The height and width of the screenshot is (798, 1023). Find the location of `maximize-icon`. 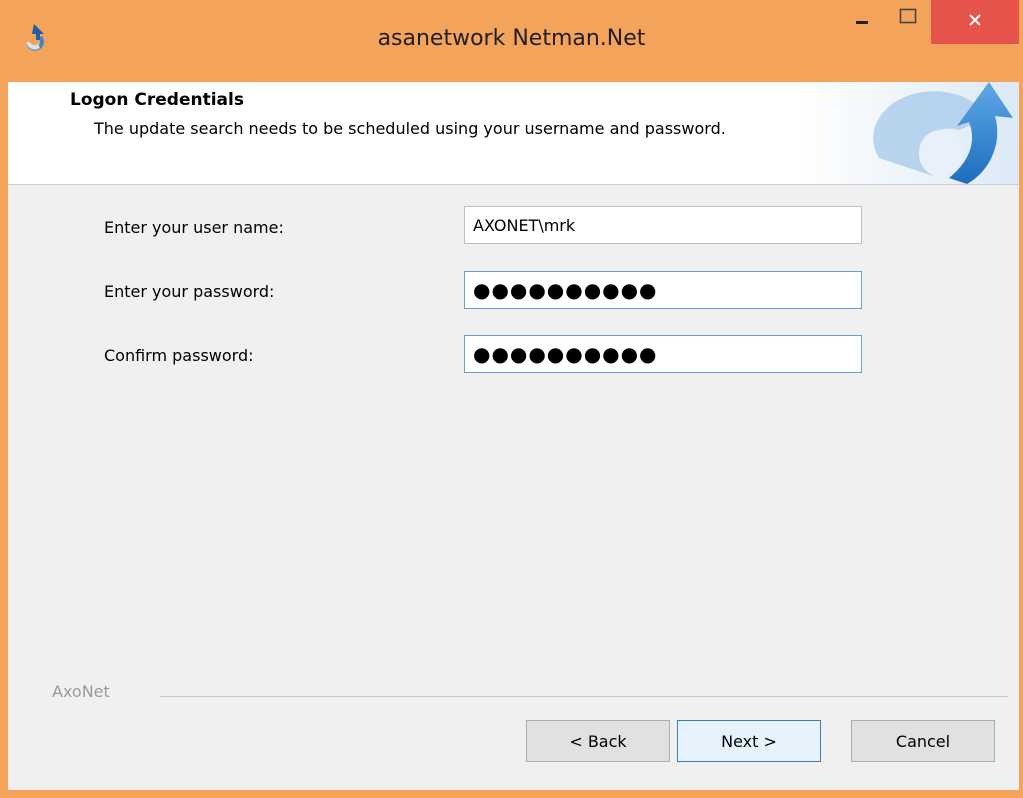

maximize-icon is located at coordinates (908, 18).